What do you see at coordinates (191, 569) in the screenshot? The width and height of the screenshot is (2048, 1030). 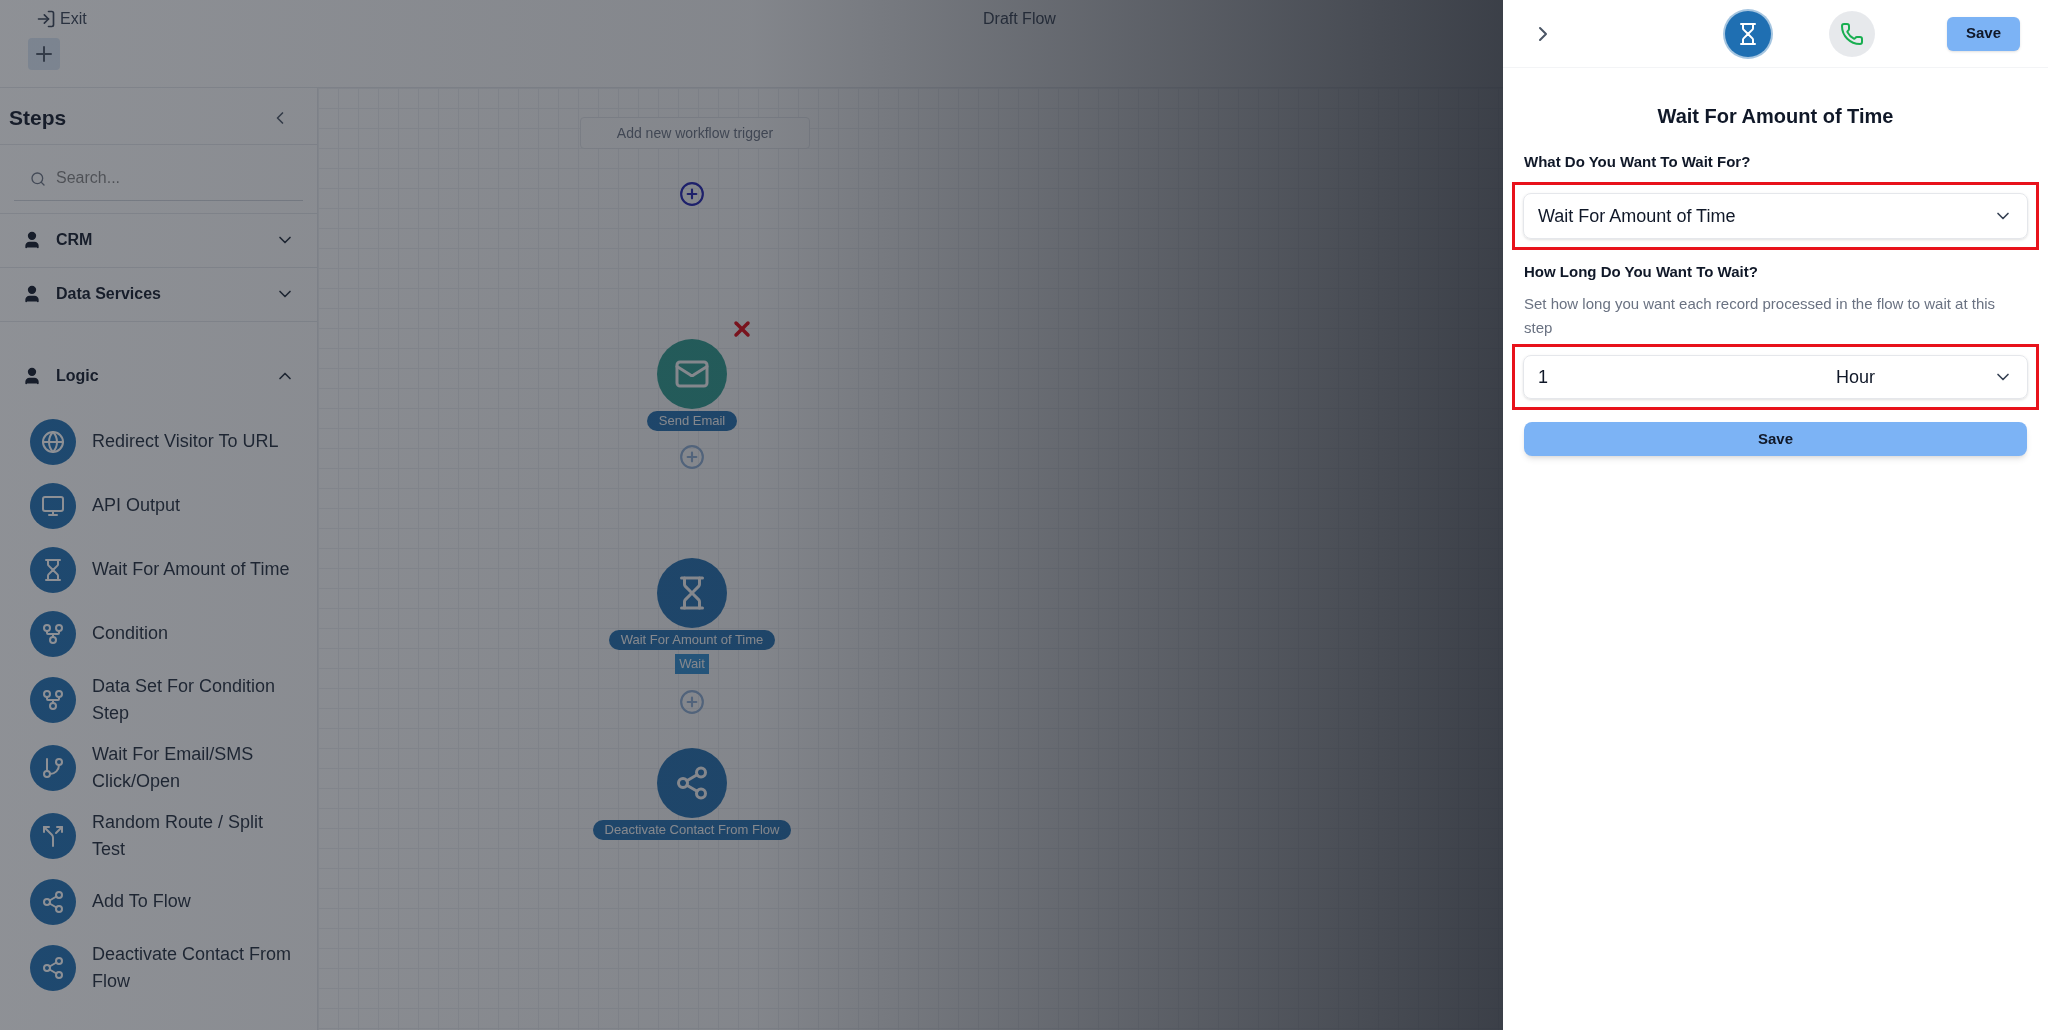 I see `step-label: Wait For Amount of Time` at bounding box center [191, 569].